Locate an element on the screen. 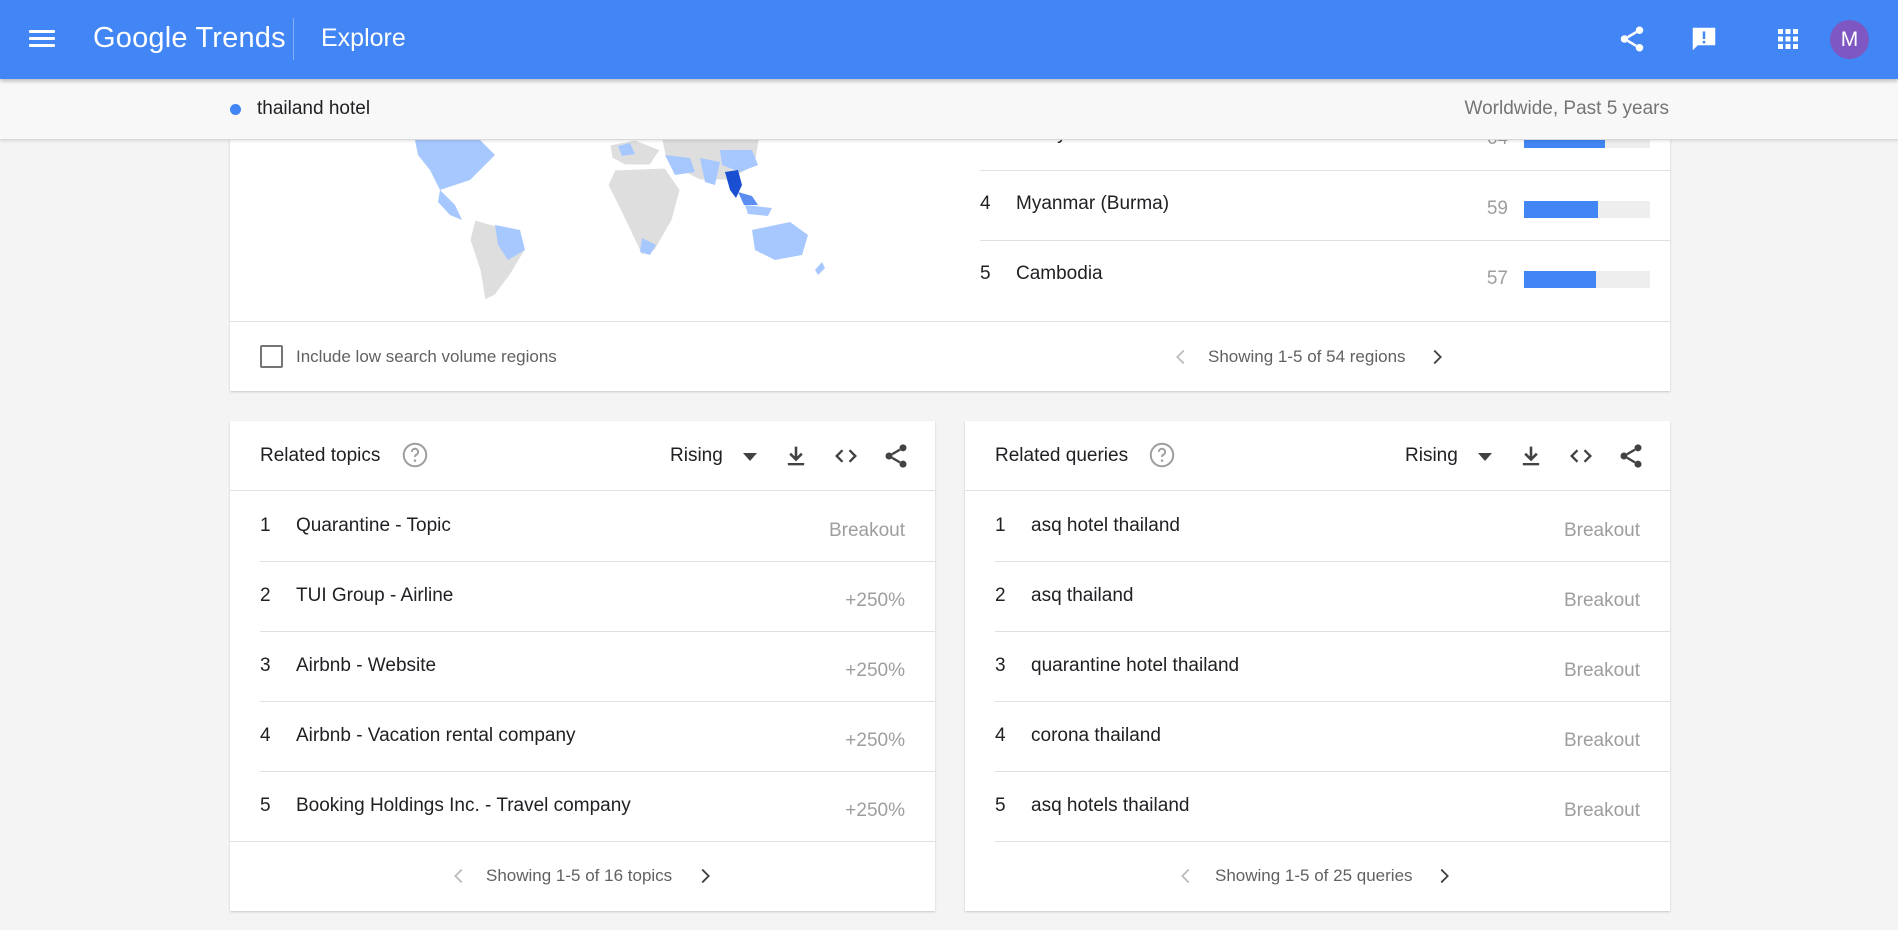 This screenshot has width=1898, height=930. related-queries-mode-select: Rising is located at coordinates (1431, 456).